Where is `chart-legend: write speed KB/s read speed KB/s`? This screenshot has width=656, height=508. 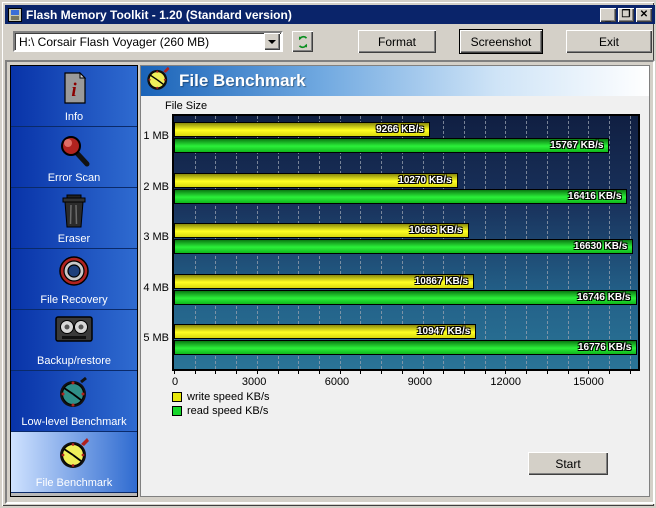 chart-legend: write speed KB/s read speed KB/s is located at coordinates (221, 404).